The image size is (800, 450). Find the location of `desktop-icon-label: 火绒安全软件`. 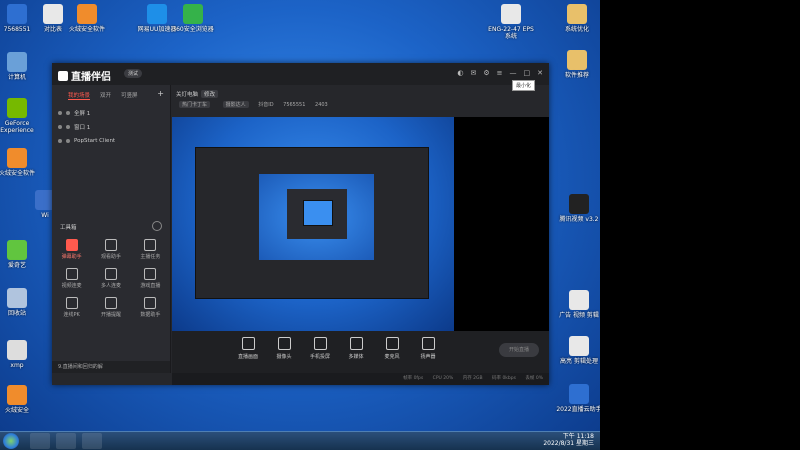

desktop-icon-label: 火绒安全软件 is located at coordinates (86, 29).